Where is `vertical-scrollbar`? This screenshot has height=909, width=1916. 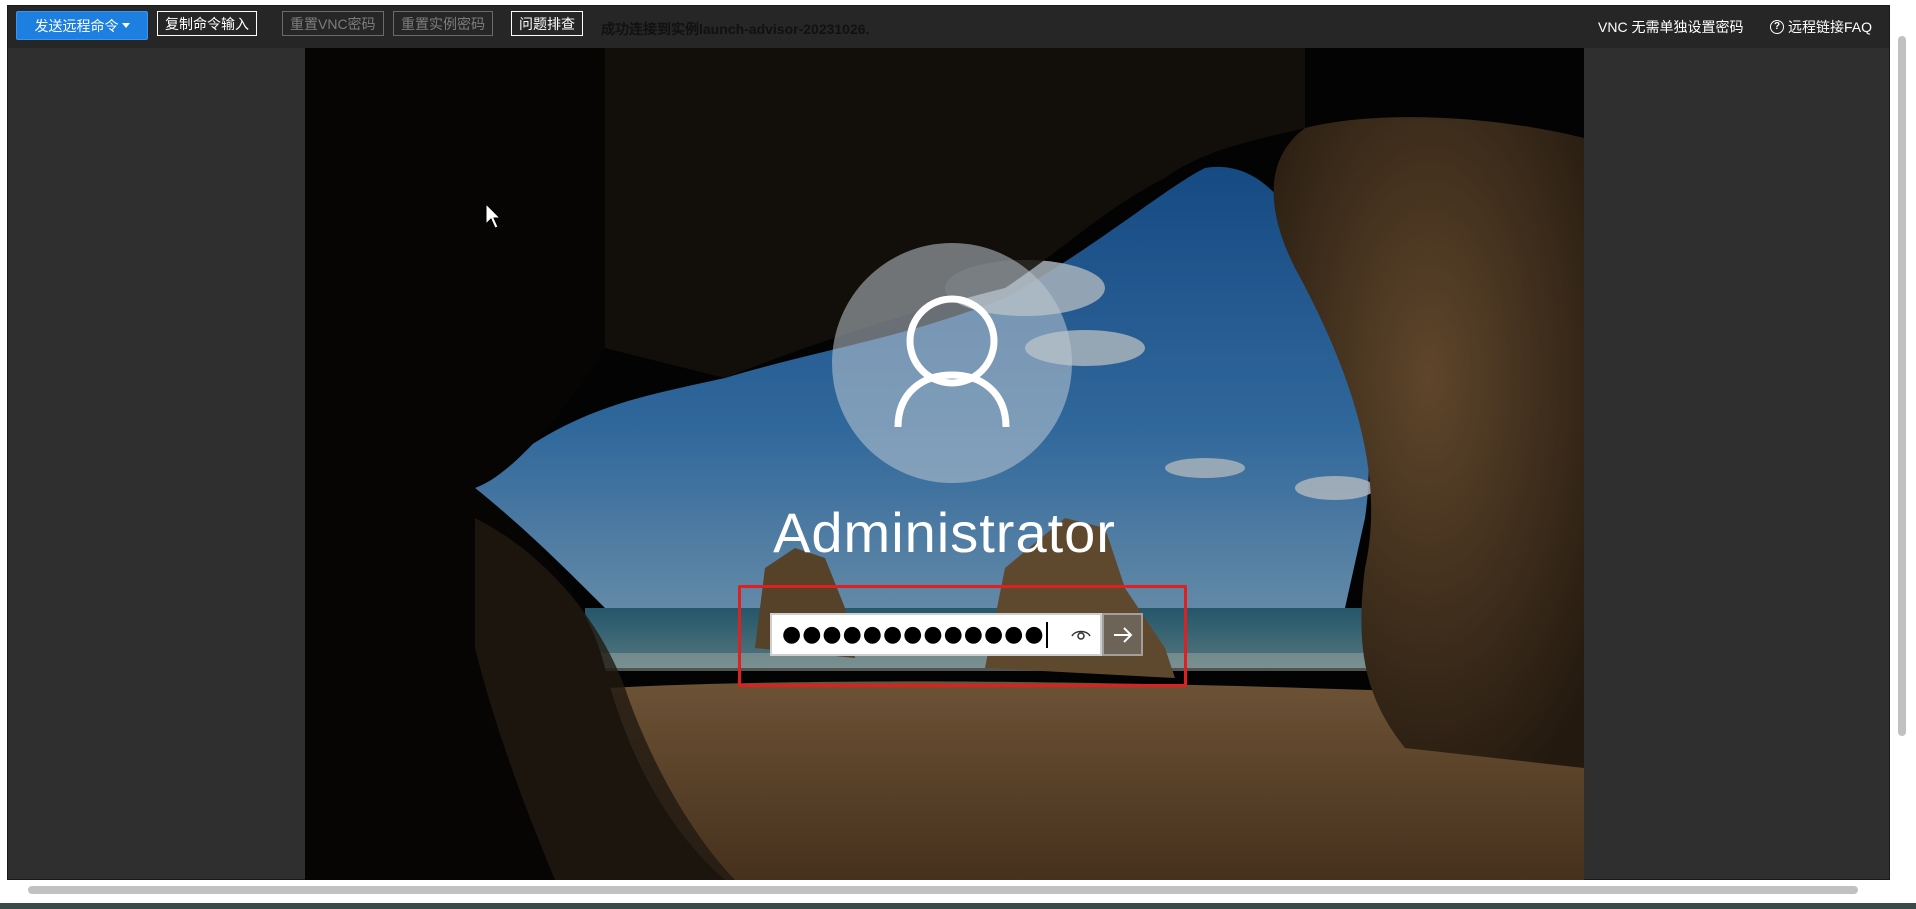
vertical-scrollbar is located at coordinates (1902, 458).